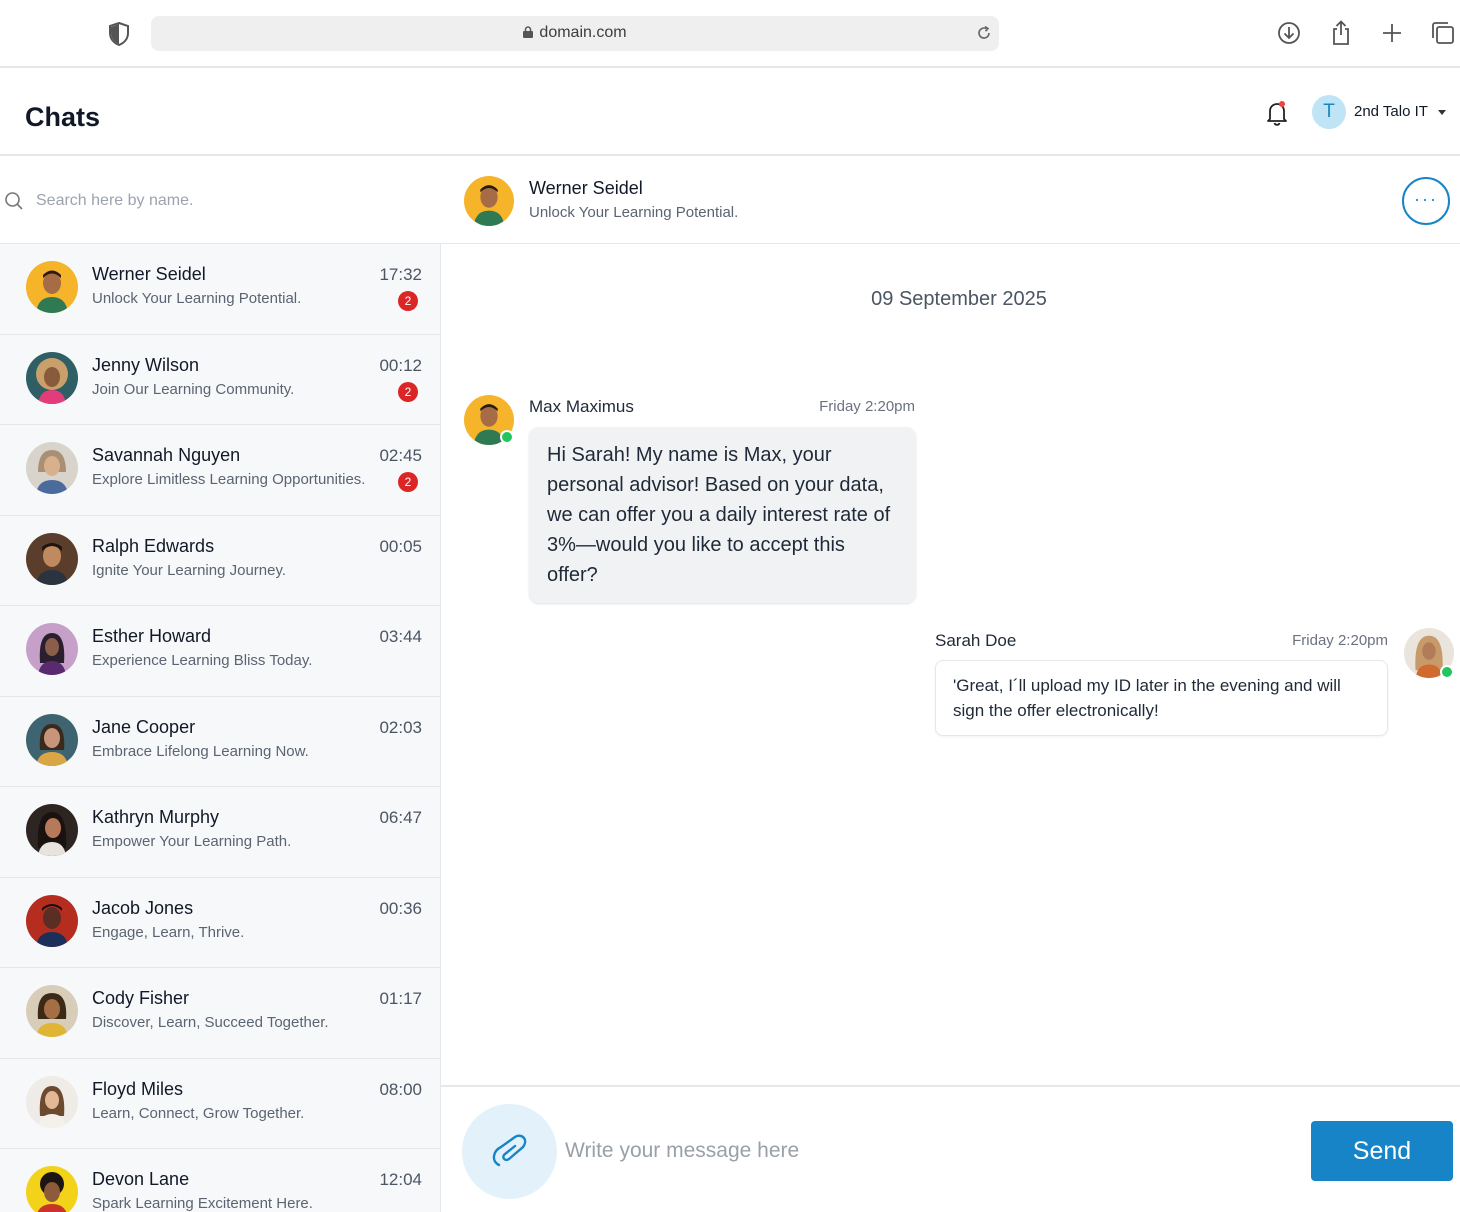 The height and width of the screenshot is (1212, 1460). I want to click on message-sender: Sarah Doe, so click(976, 640).